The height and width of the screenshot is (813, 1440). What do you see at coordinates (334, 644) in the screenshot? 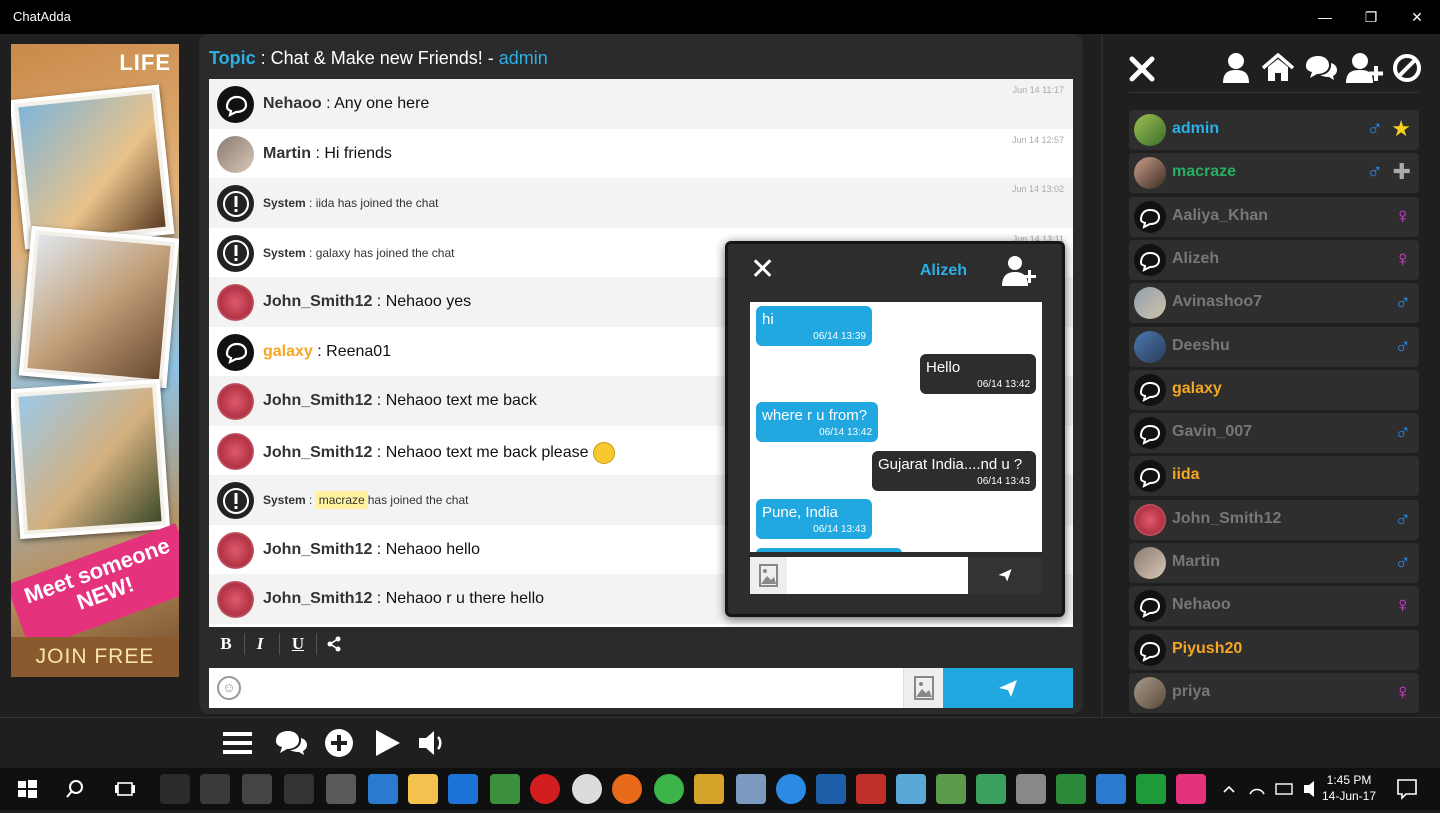
I see `share-icon` at bounding box center [334, 644].